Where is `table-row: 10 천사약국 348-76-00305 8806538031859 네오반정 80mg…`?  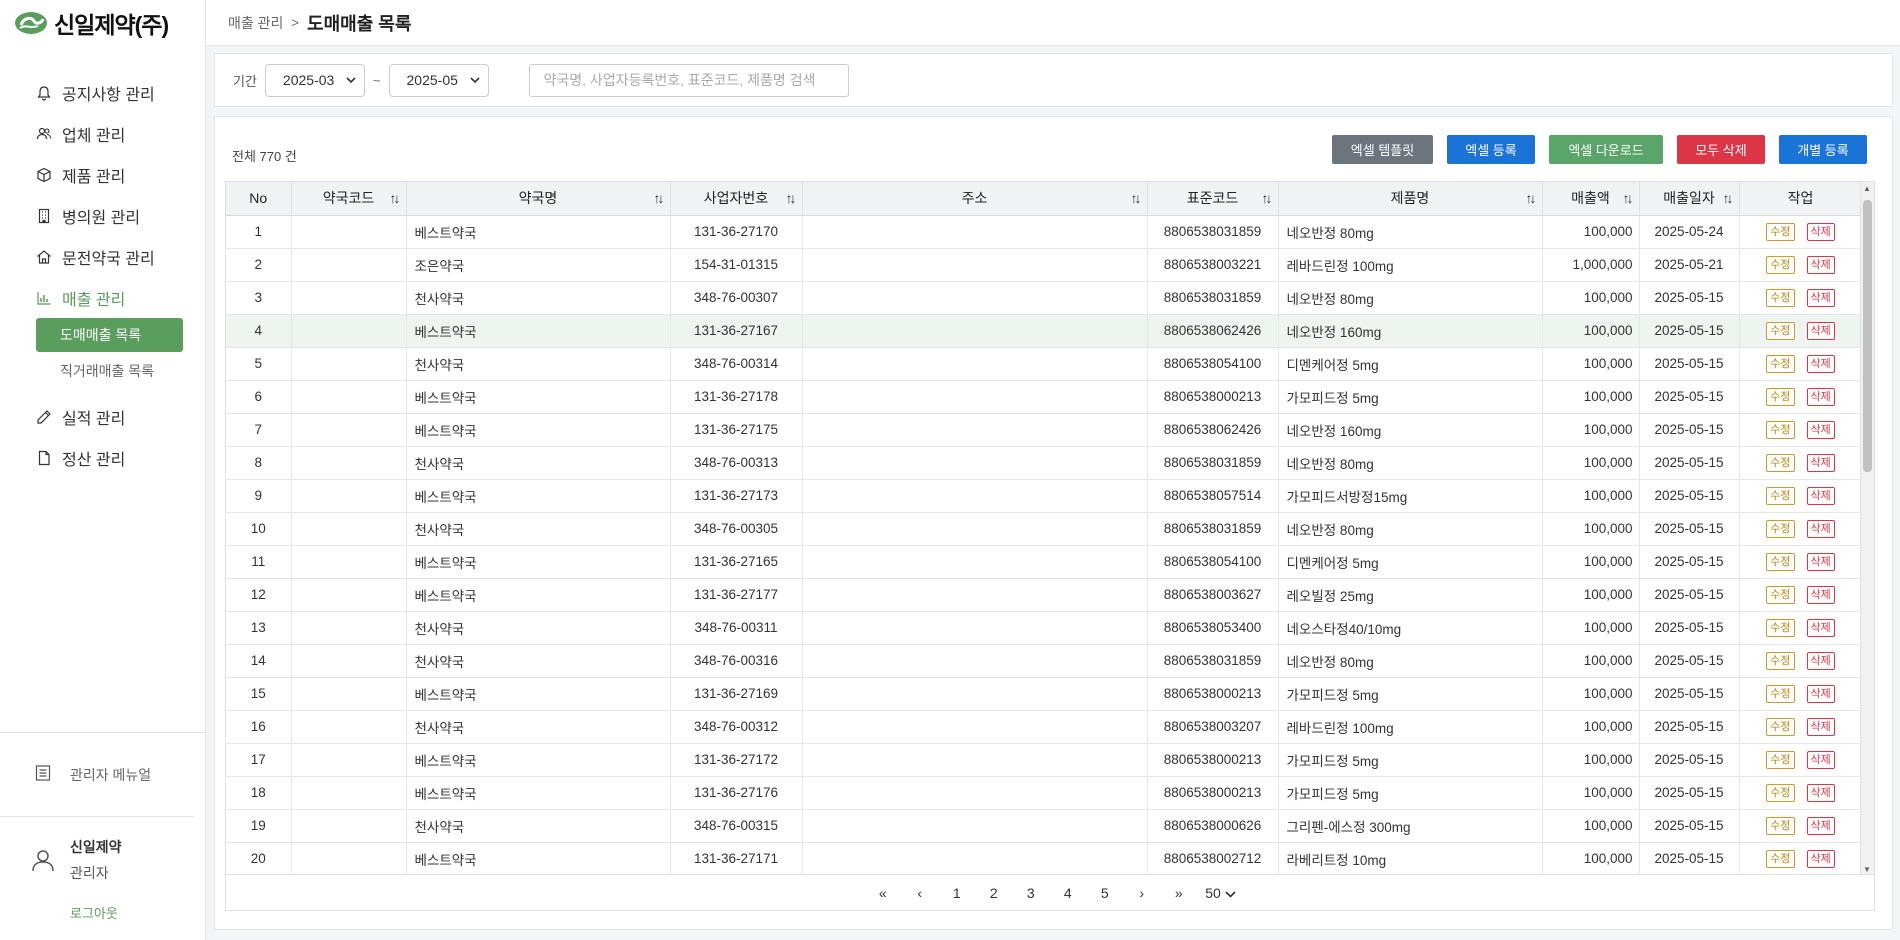 table-row: 10 천사약국 348-76-00305 8806538031859 네오반정 80mg… is located at coordinates (1050, 529).